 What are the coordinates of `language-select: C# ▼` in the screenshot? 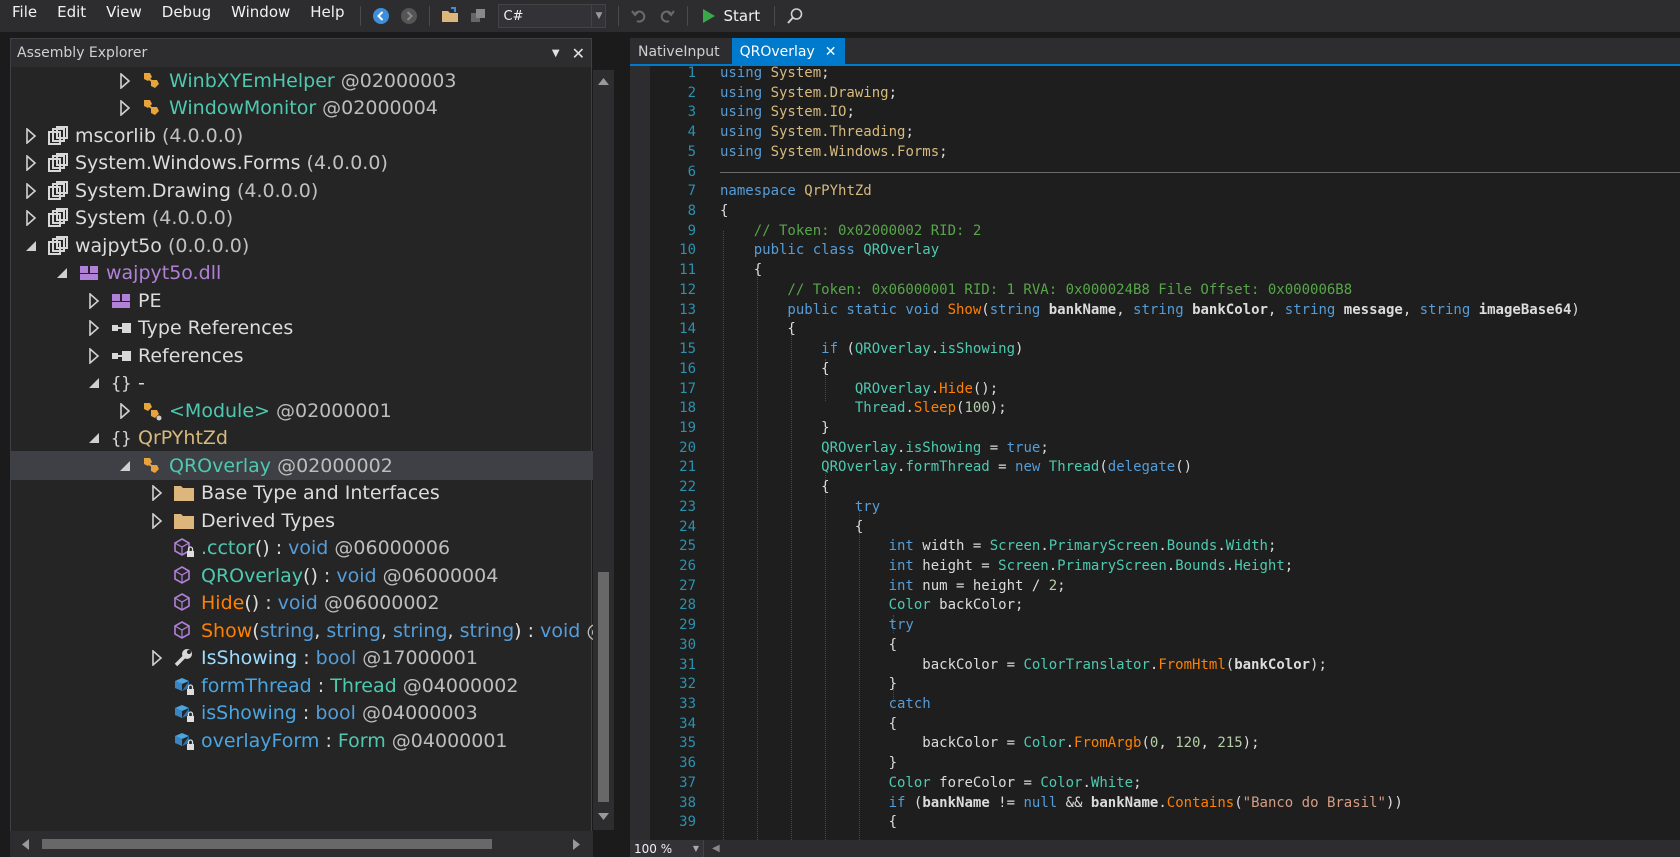 It's located at (552, 16).